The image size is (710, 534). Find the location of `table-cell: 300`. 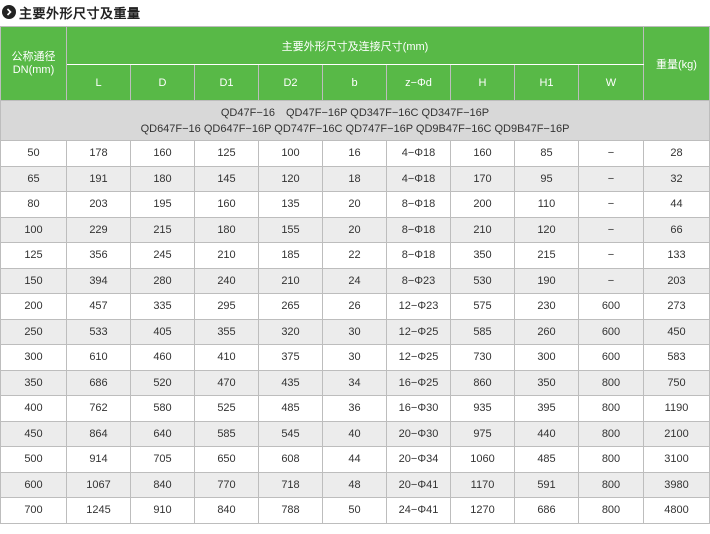

table-cell: 300 is located at coordinates (33, 357).